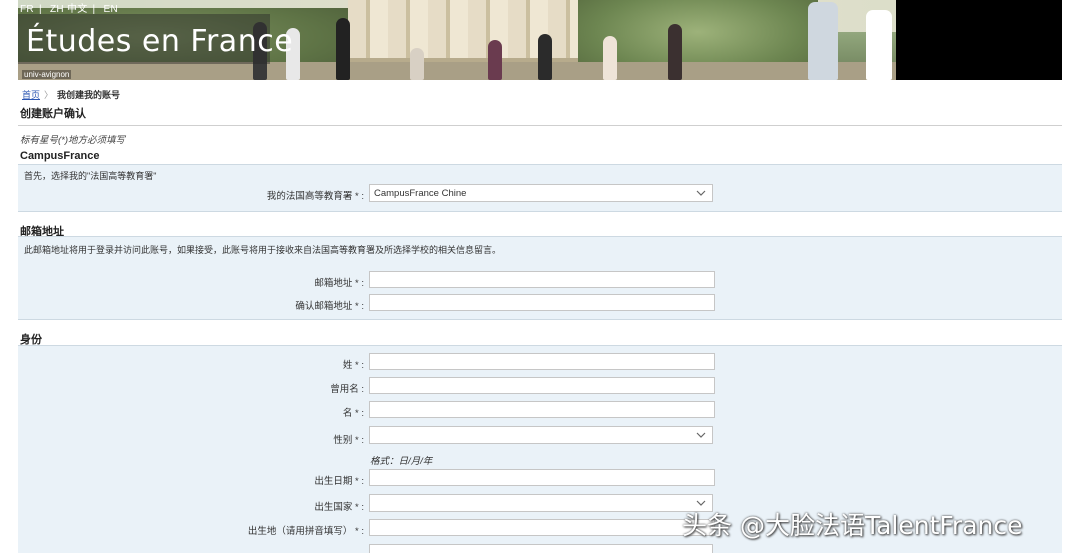 The height and width of the screenshot is (553, 1080). I want to click on university-caption: univ-avignon, so click(47, 74).